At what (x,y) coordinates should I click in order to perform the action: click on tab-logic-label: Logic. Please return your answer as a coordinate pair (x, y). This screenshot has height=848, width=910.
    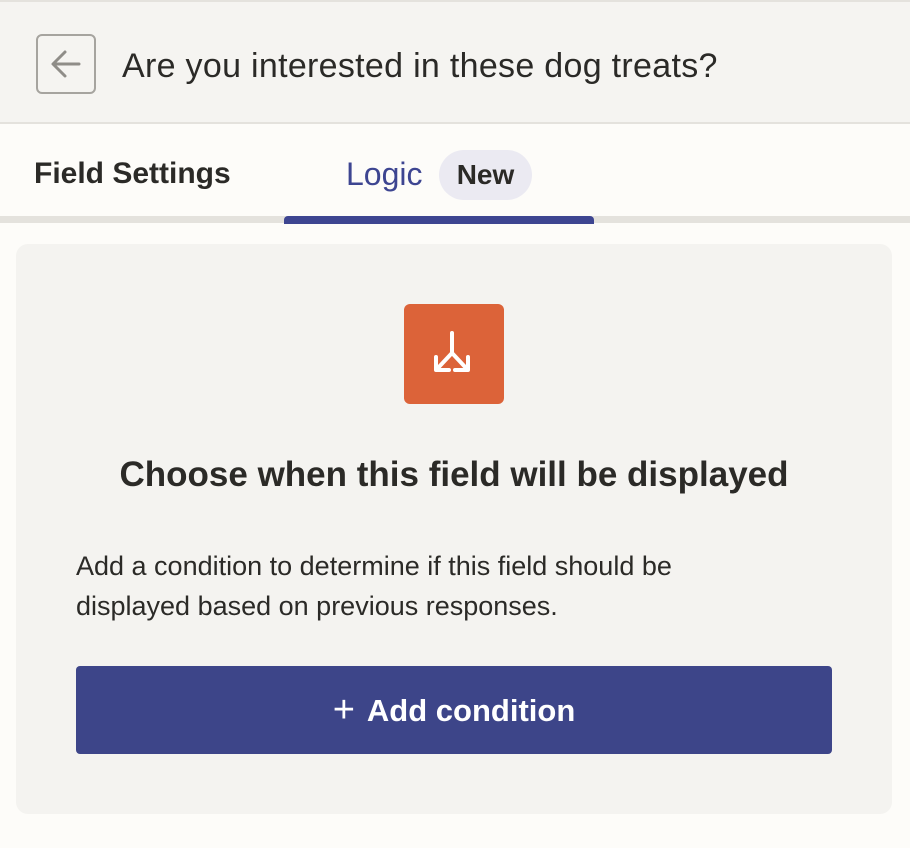
    Looking at the image, I should click on (384, 174).